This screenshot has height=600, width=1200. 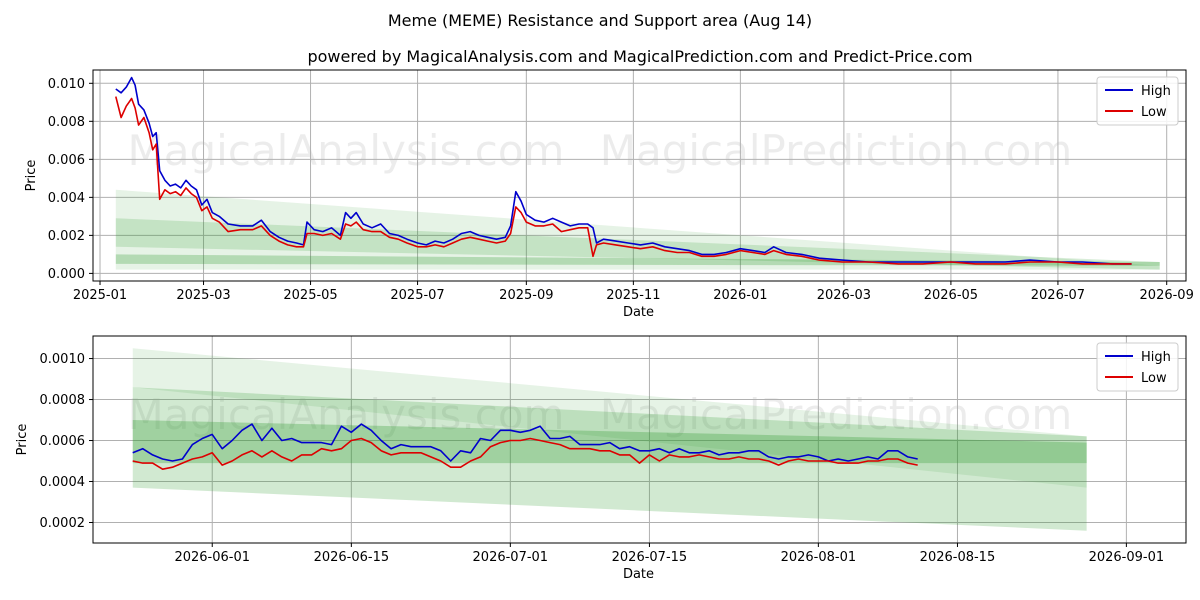 I want to click on x-tick-label: 2025-07, so click(x=417, y=295).